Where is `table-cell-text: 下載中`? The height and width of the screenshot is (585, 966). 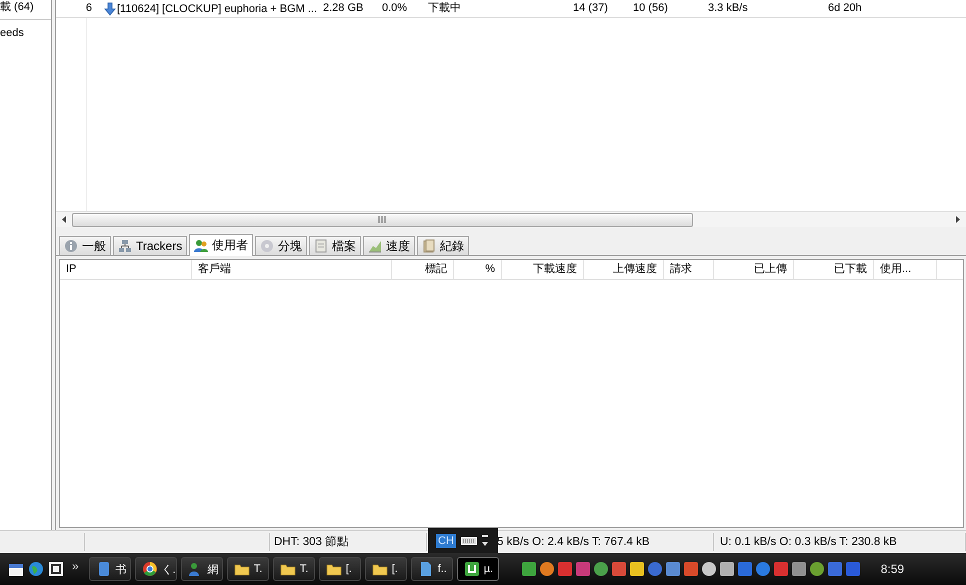 table-cell-text: 下載中 is located at coordinates (445, 8).